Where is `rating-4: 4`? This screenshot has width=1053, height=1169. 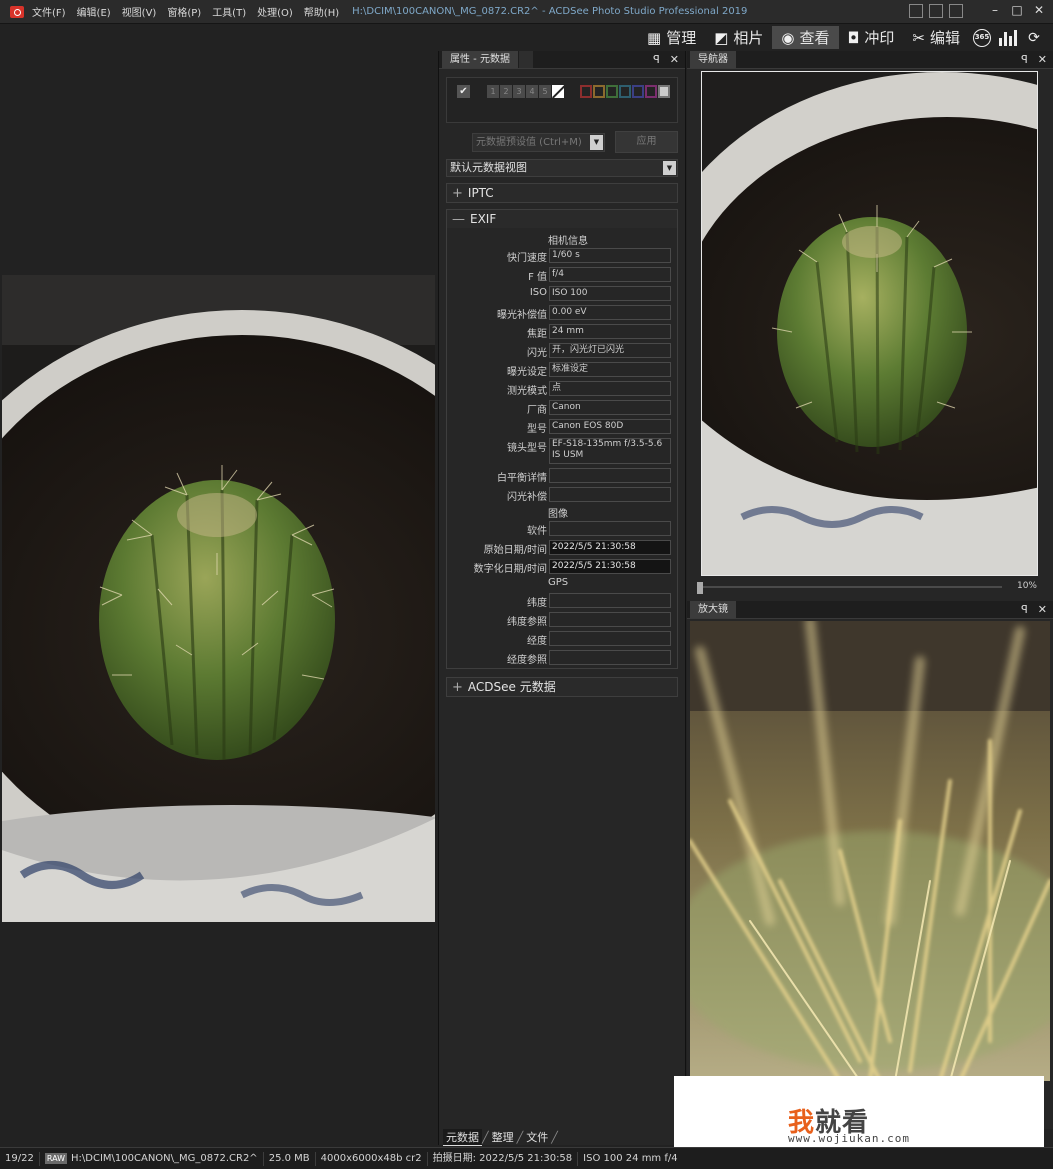
rating-4: 4 is located at coordinates (532, 91).